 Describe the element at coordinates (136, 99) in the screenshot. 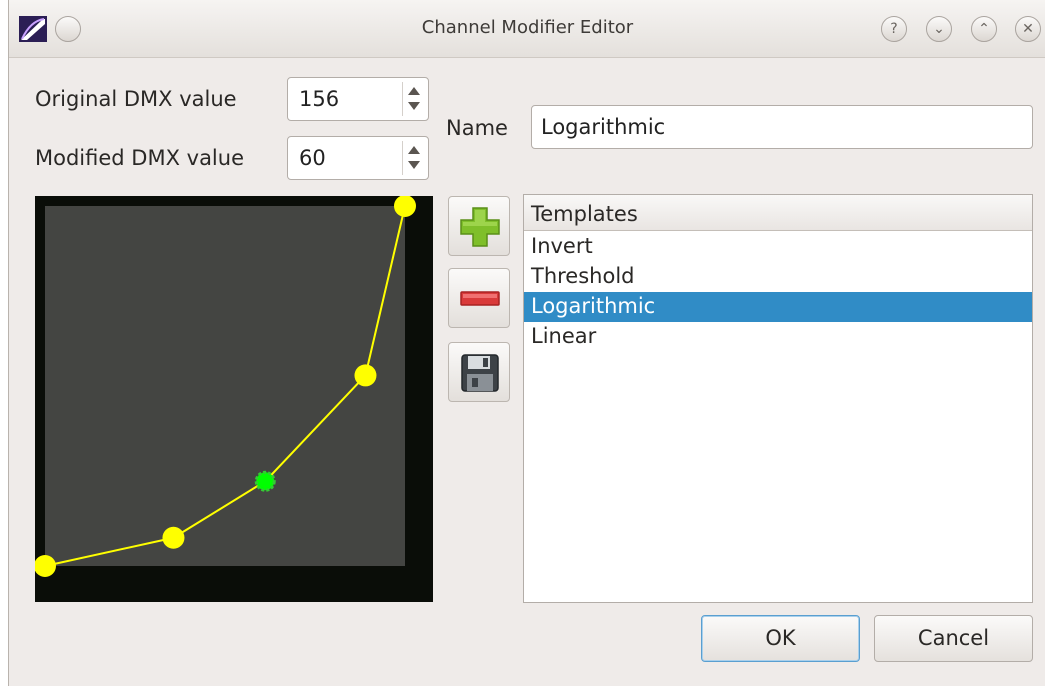

I see `original-dmx-label: Original DMX value` at that location.